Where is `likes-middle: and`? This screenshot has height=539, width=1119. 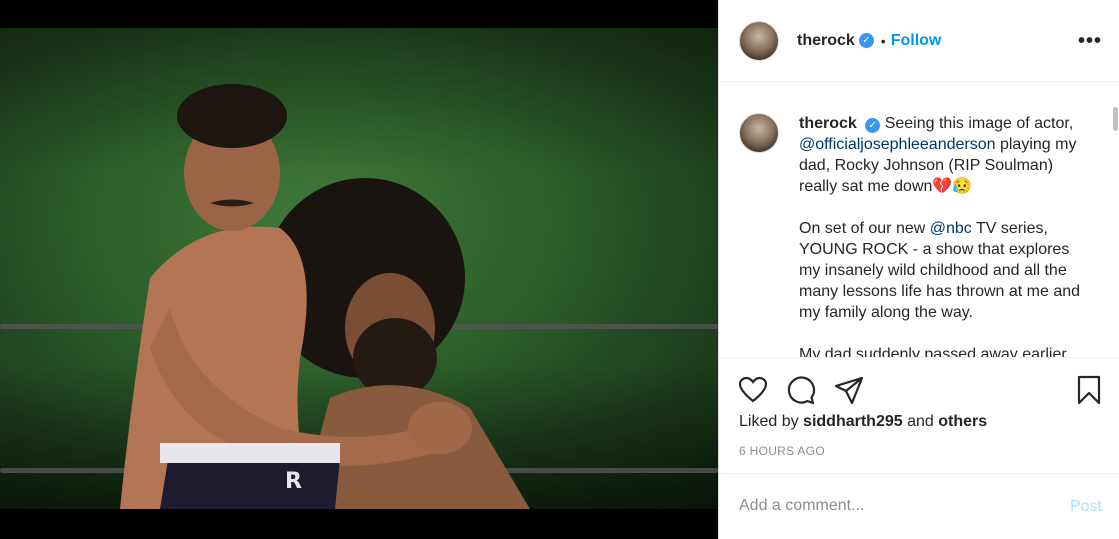
likes-middle: and is located at coordinates (920, 421).